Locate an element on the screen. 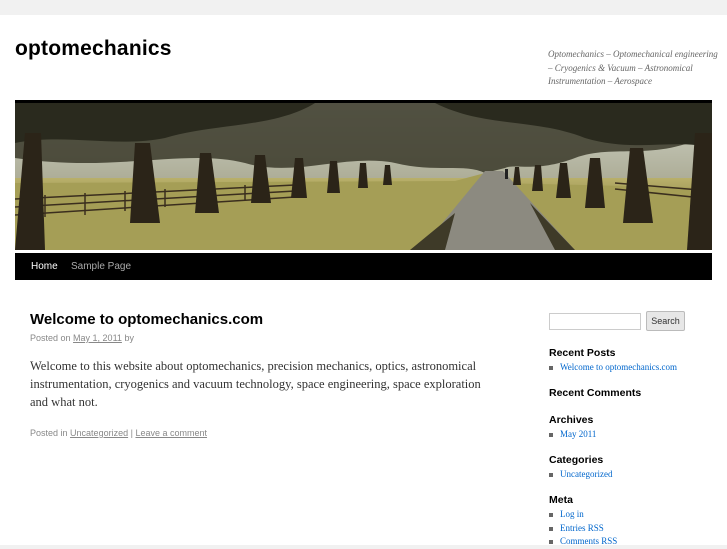 The width and height of the screenshot is (727, 549). post-title: Welcome to optomechanics.com is located at coordinates (146, 319).